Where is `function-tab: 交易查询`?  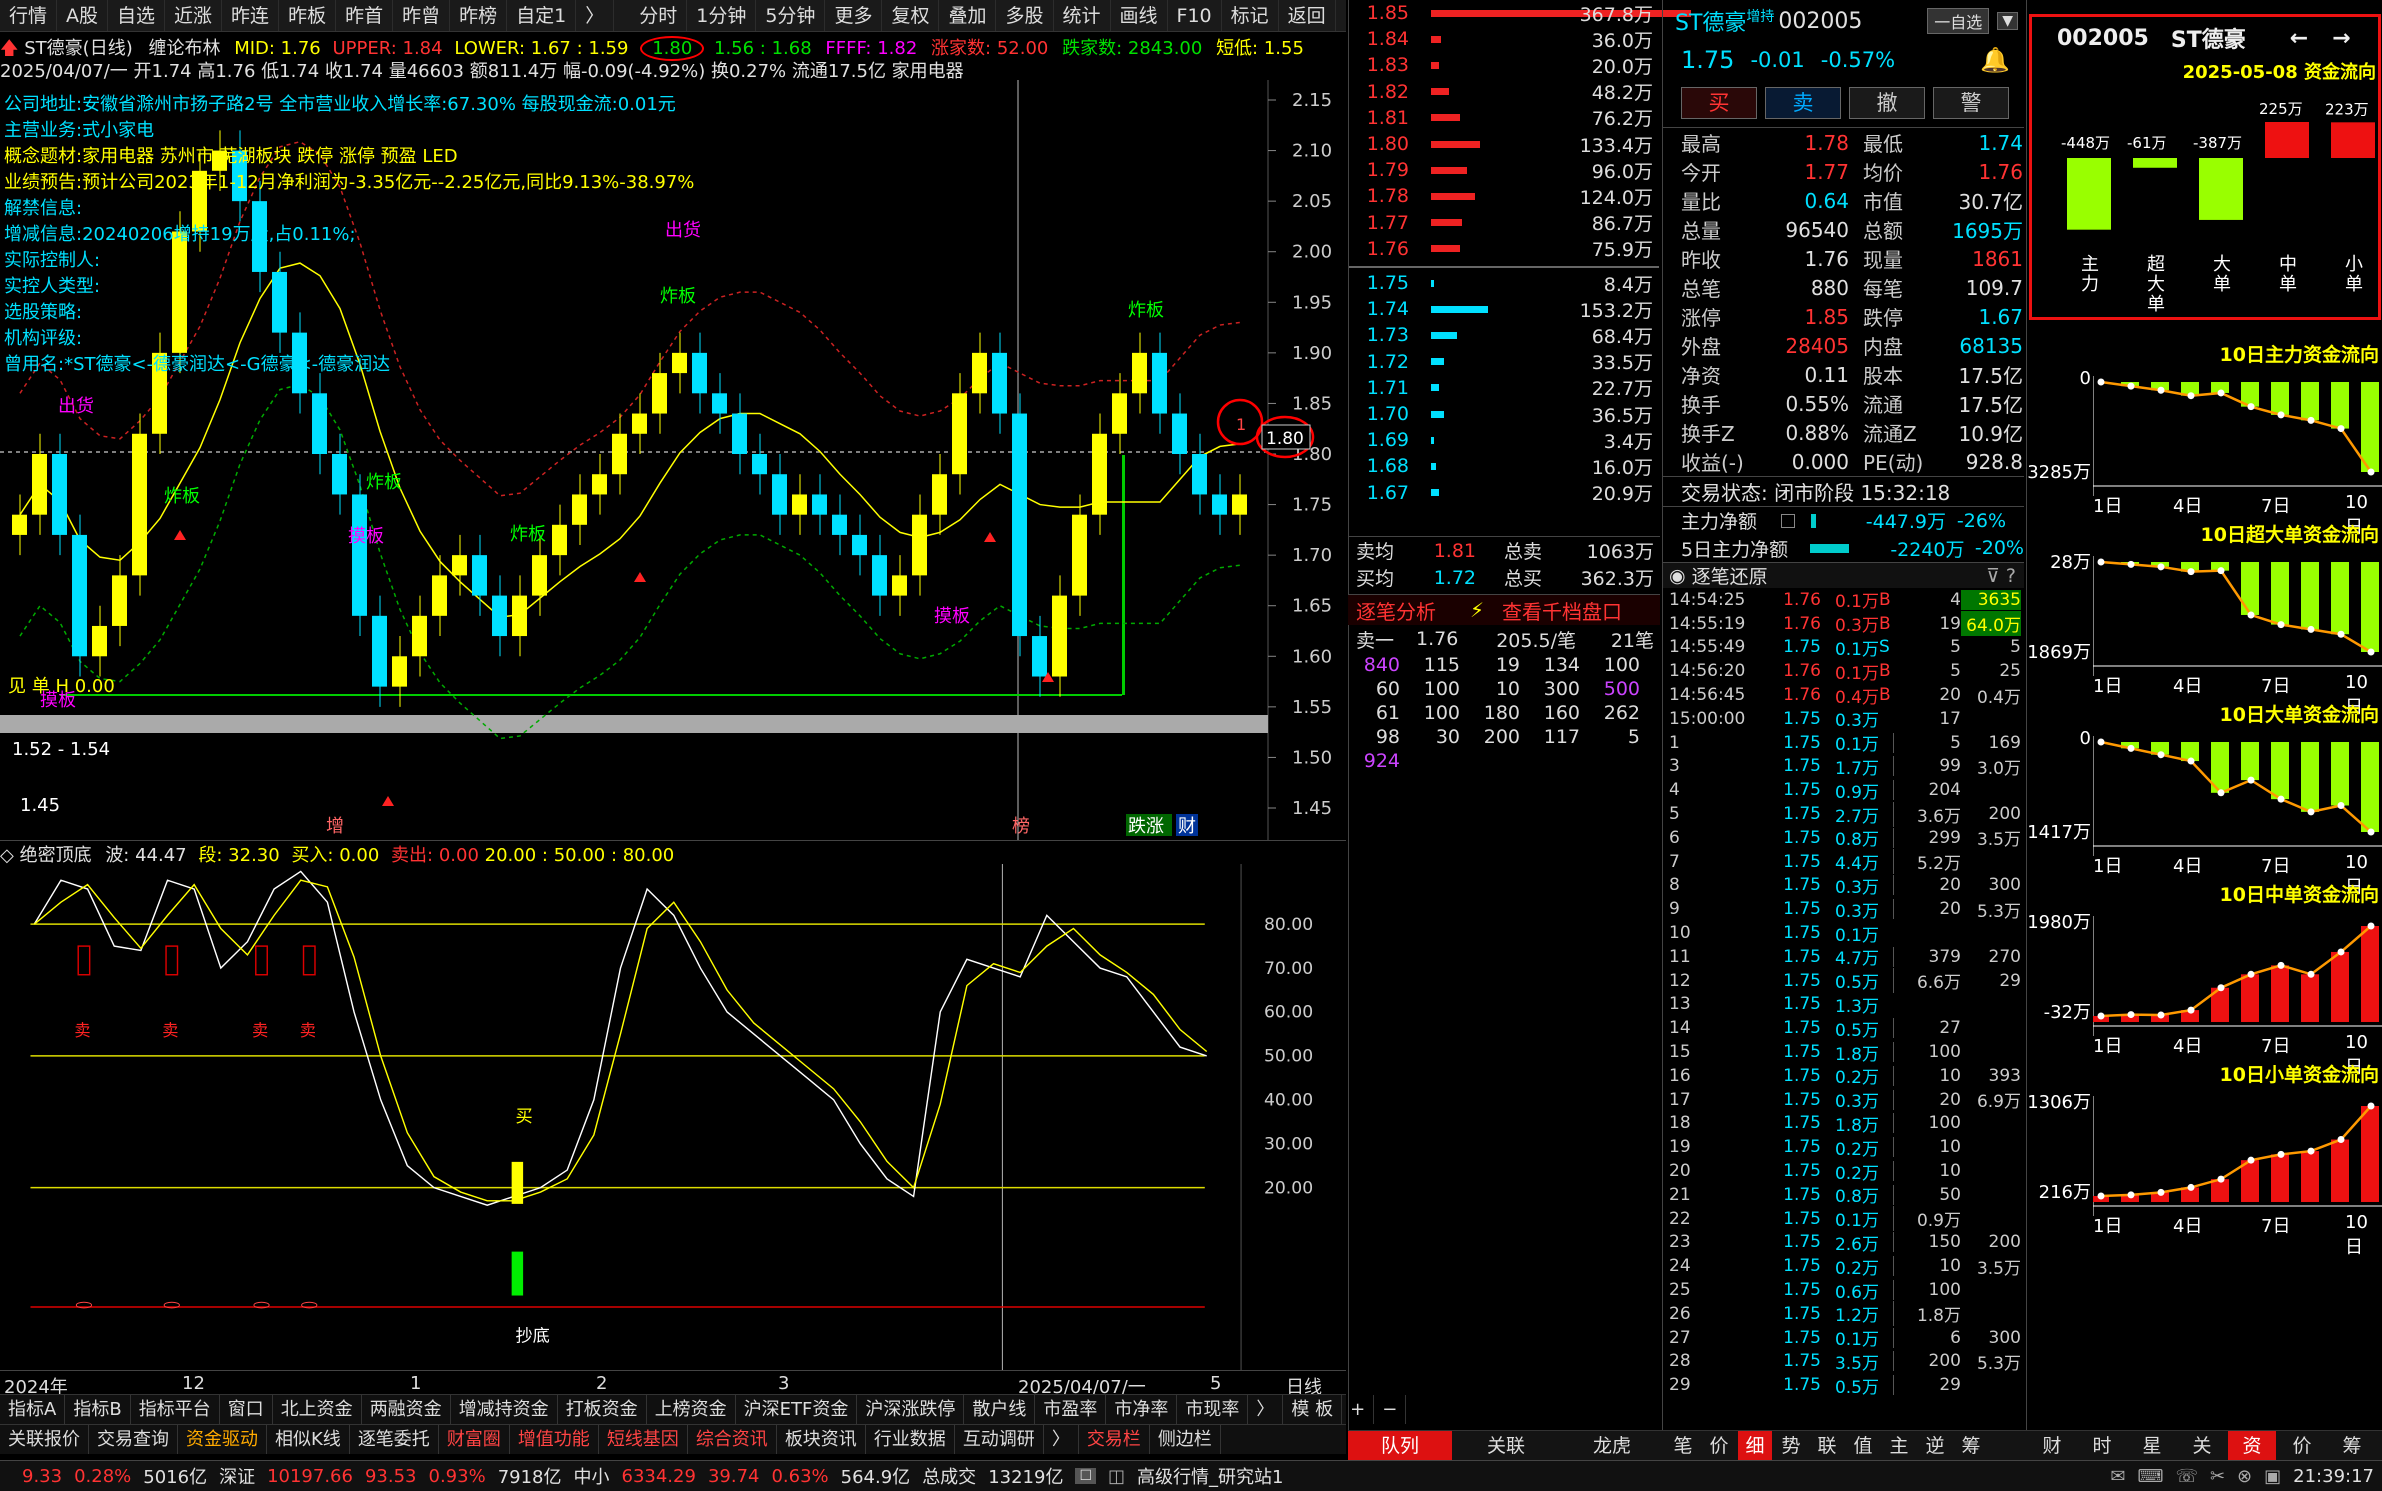
function-tab: 交易查询 is located at coordinates (133, 1439).